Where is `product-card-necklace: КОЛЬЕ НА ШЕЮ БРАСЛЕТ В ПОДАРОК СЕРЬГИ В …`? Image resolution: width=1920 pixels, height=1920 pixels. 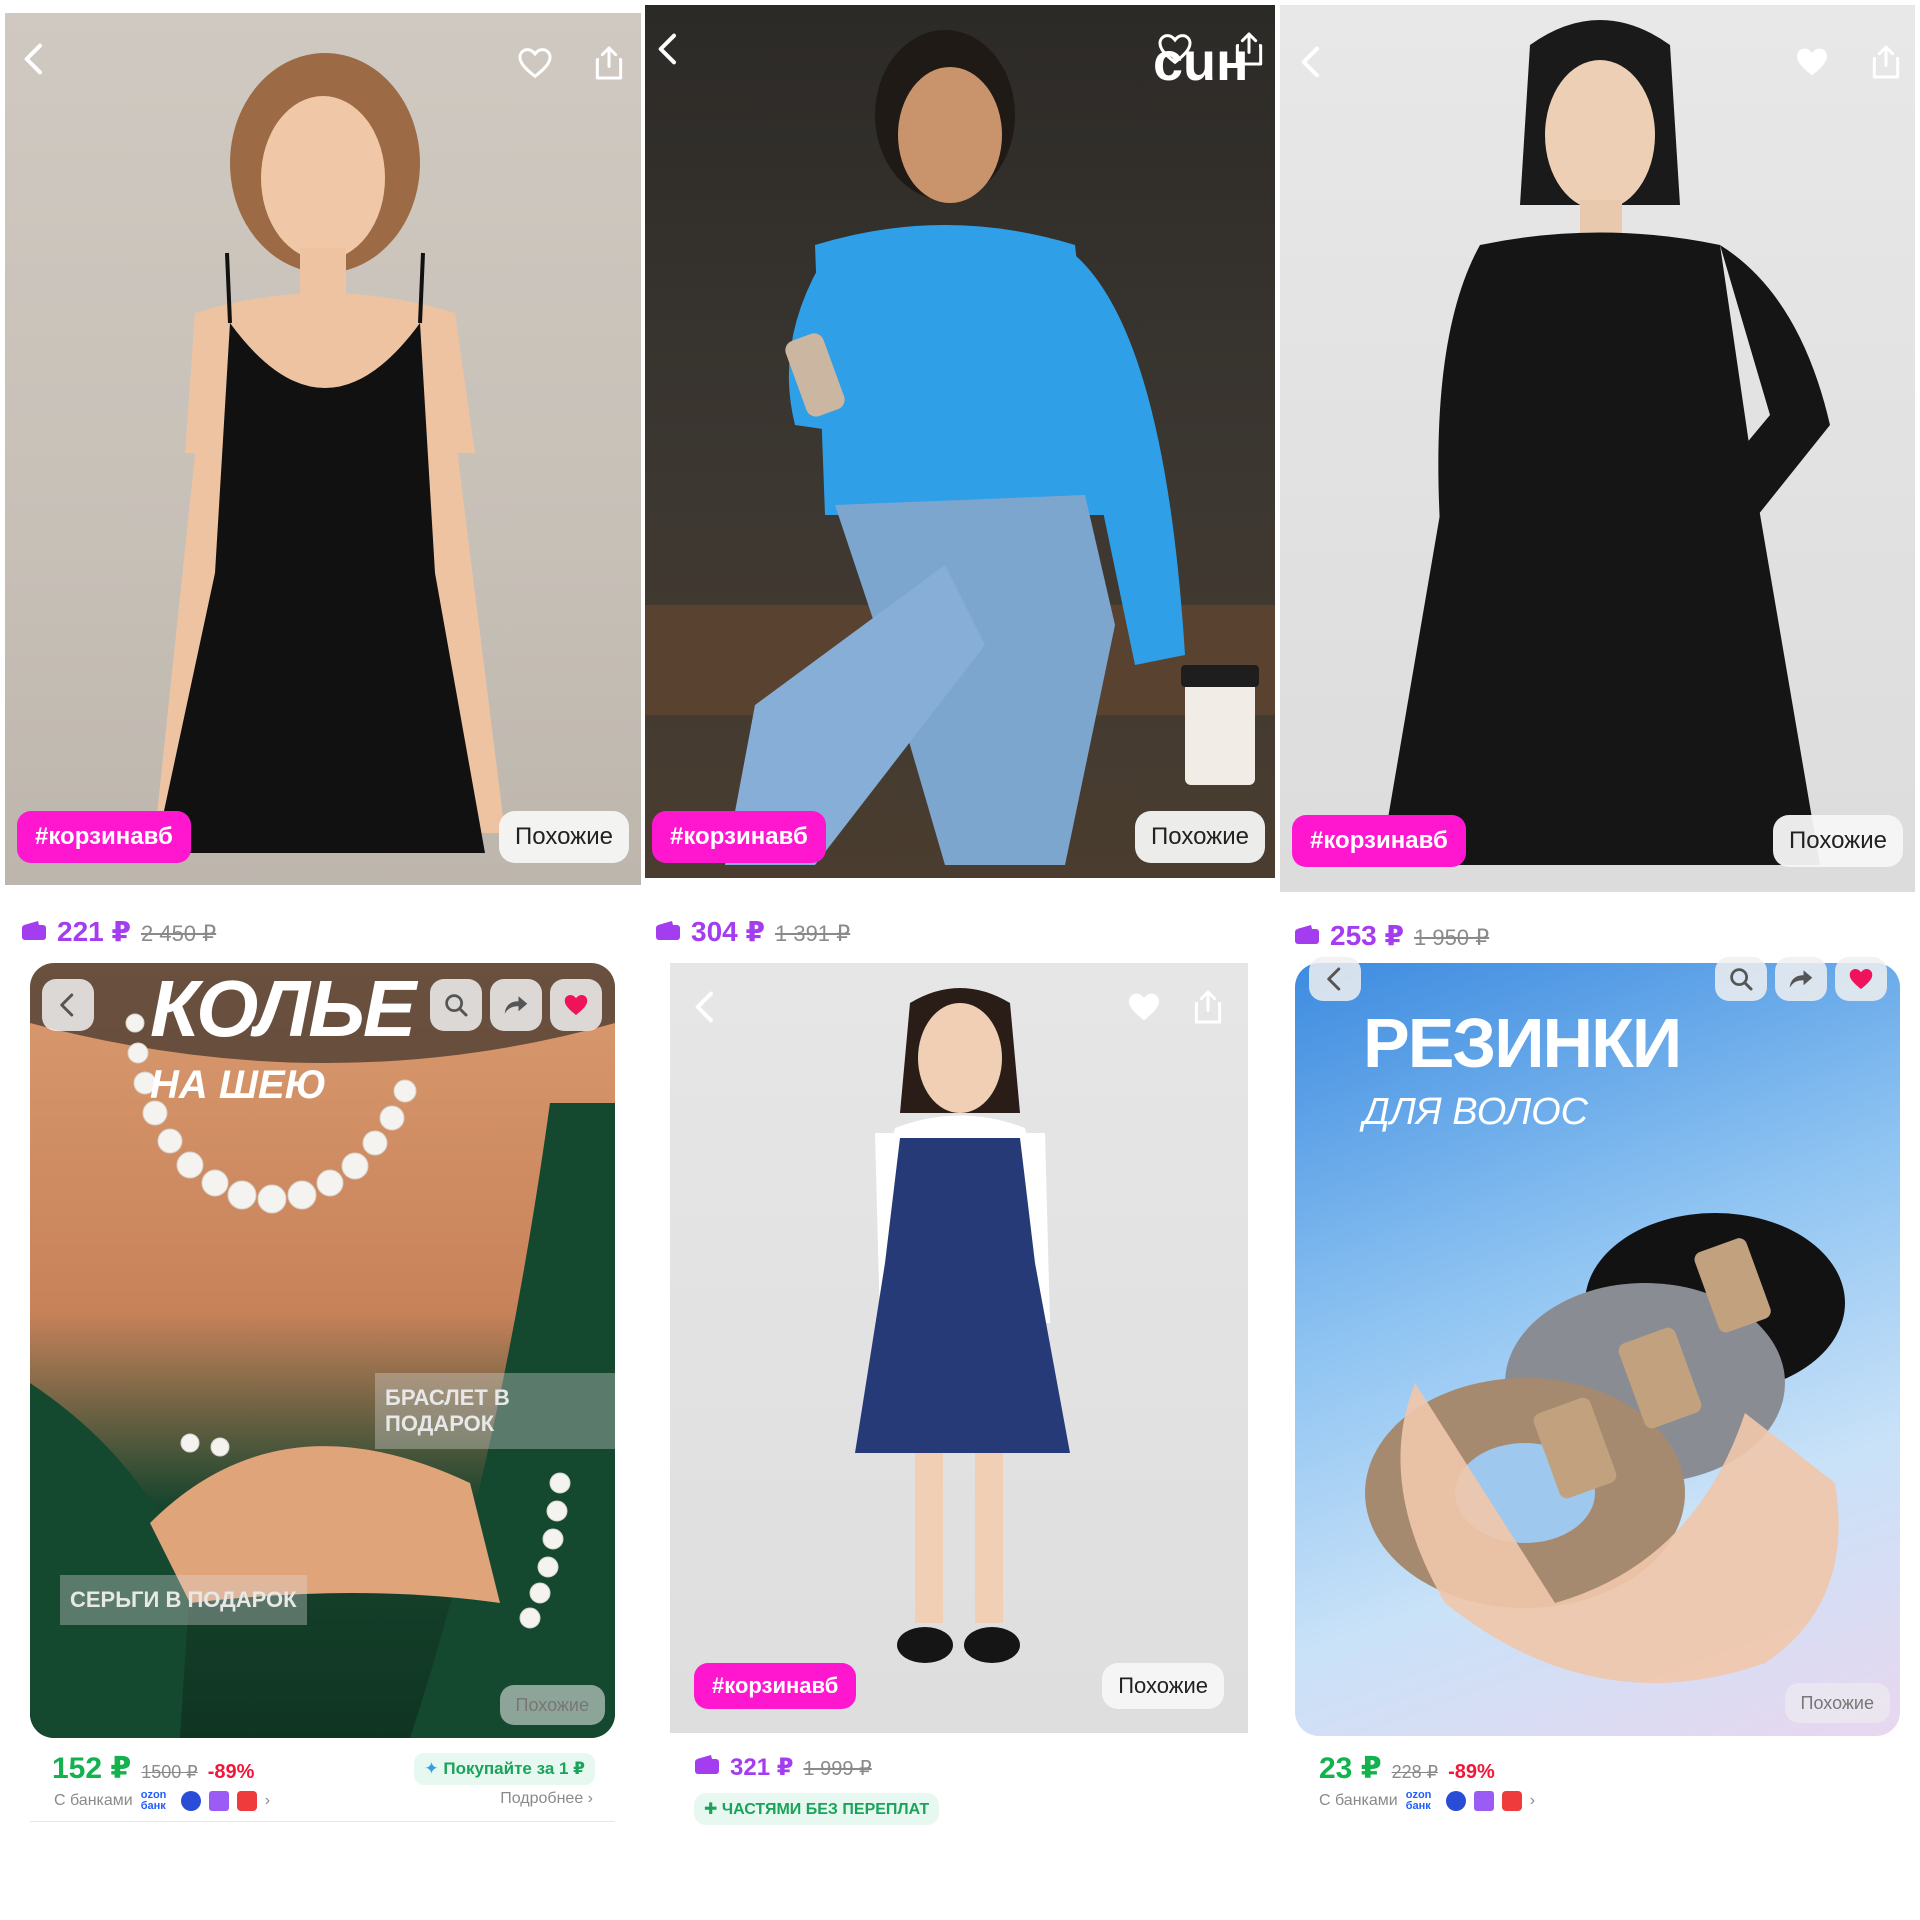 product-card-necklace: КОЛЬЕ НА ШЕЮ БРАСЛЕТ В ПОДАРОК СЕРЬГИ В … is located at coordinates (322, 1393).